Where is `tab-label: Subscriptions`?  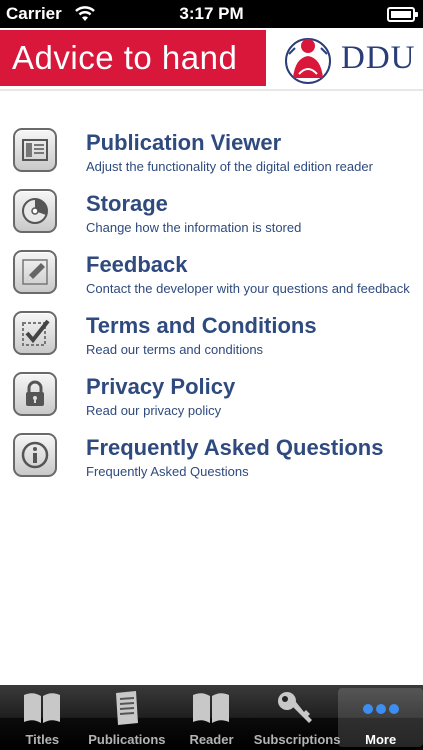
tab-label: Subscriptions is located at coordinates (297, 739).